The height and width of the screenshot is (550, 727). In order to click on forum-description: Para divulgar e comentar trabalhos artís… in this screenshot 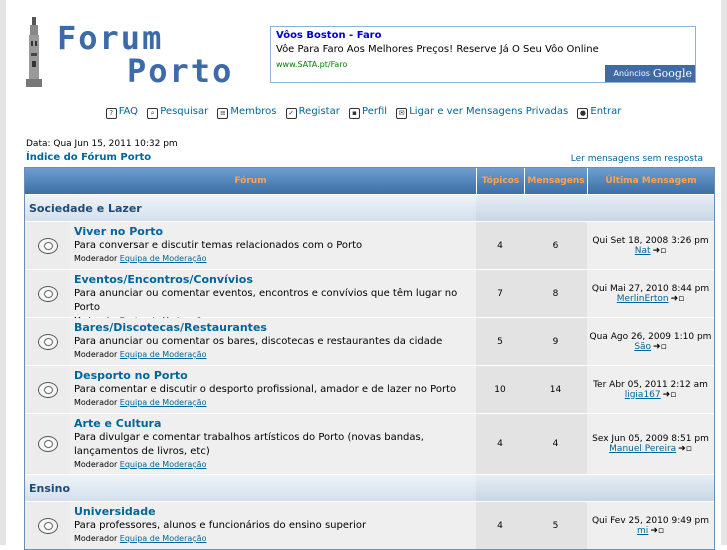, I will do `click(249, 444)`.